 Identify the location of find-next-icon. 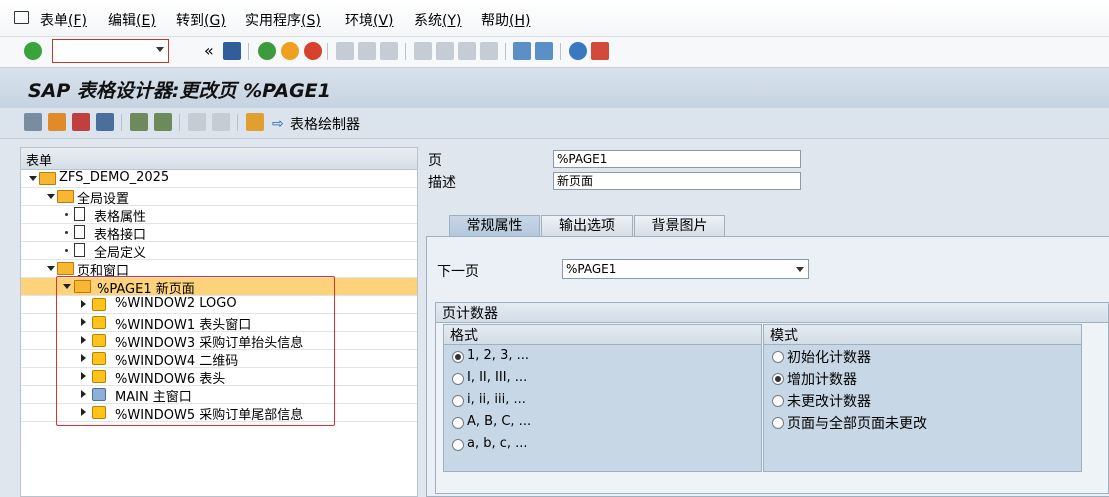
(389, 51).